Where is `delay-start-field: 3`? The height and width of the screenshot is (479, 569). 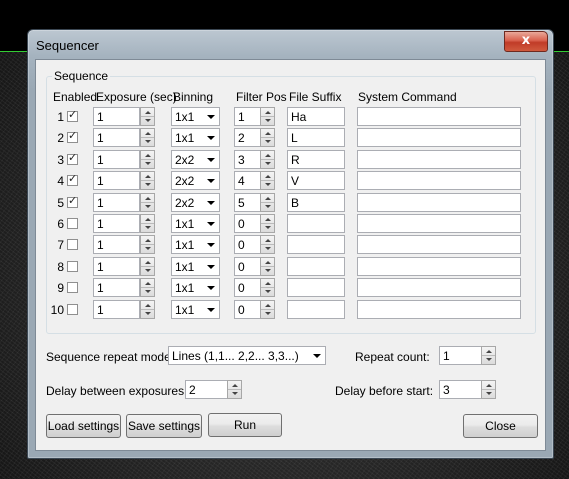
delay-start-field: 3 is located at coordinates (461, 389).